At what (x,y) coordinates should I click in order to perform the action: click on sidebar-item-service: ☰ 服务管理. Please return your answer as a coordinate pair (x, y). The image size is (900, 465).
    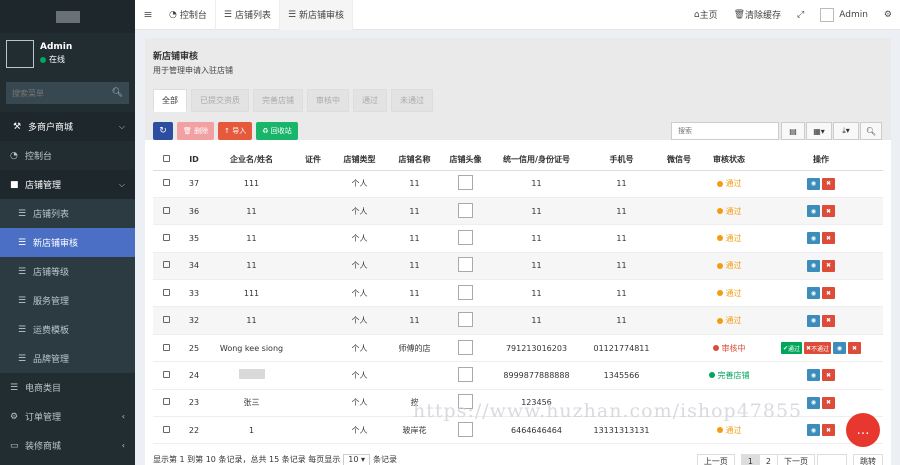
    Looking at the image, I should click on (67, 300).